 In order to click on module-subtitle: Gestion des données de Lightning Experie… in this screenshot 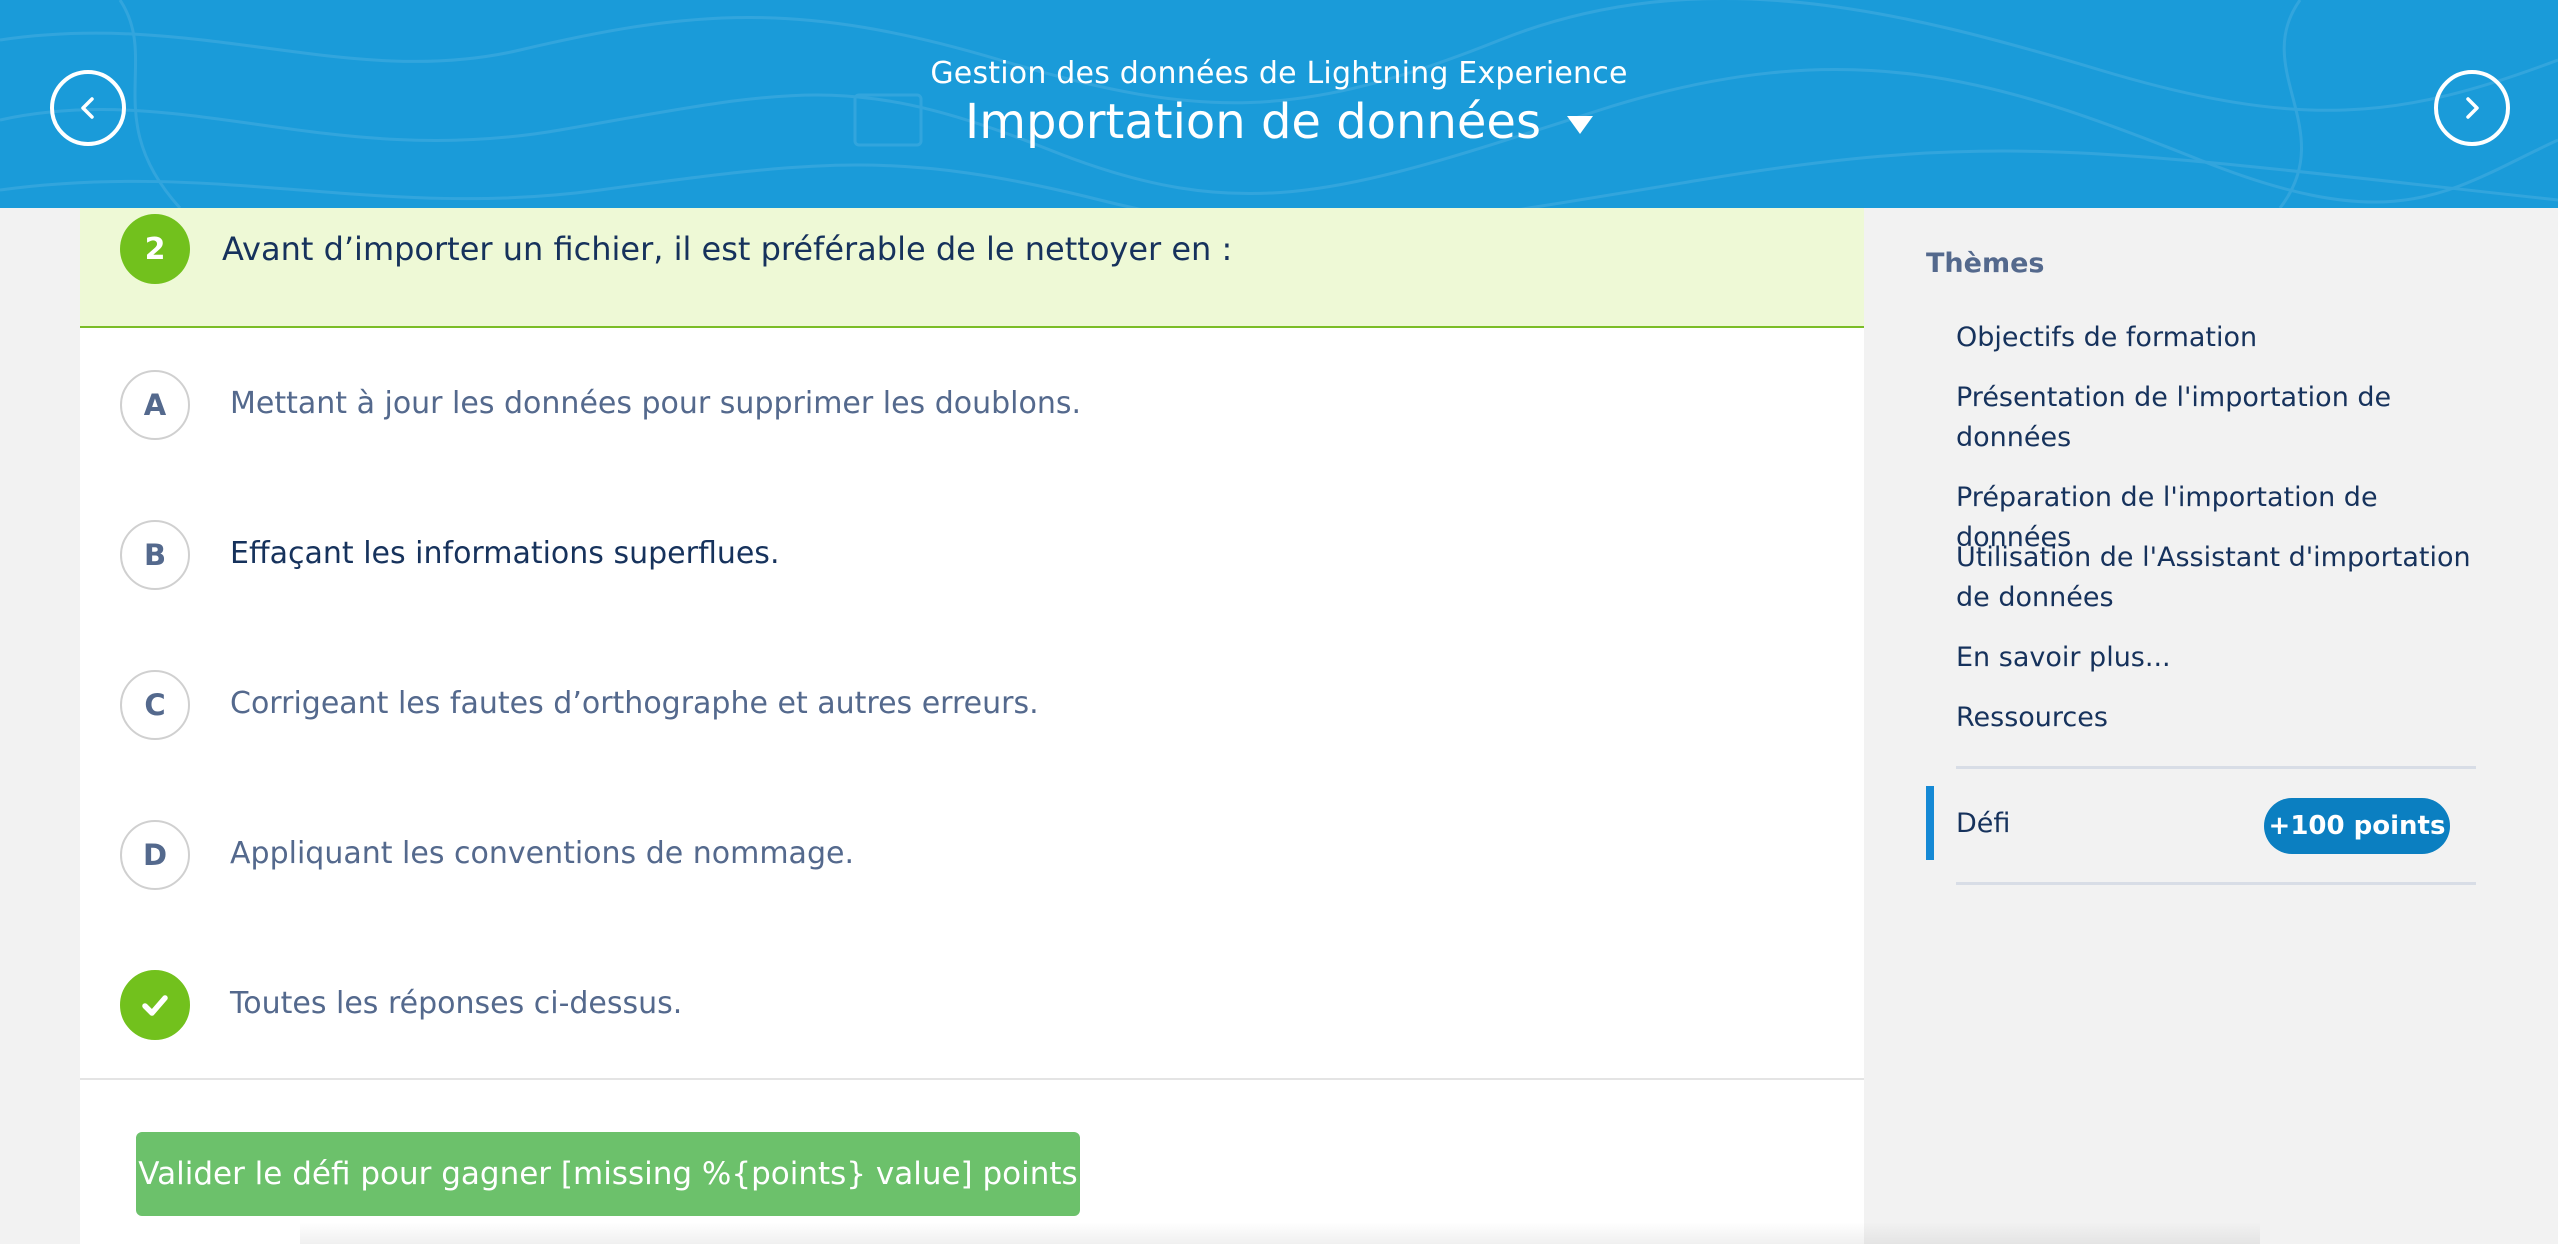, I will do `click(1279, 73)`.